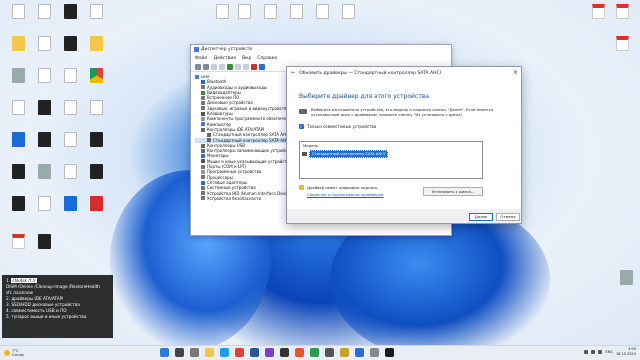 This screenshot has width=640, height=360. Describe the element at coordinates (246, 67) in the screenshot. I see `disable-device-icon` at that location.